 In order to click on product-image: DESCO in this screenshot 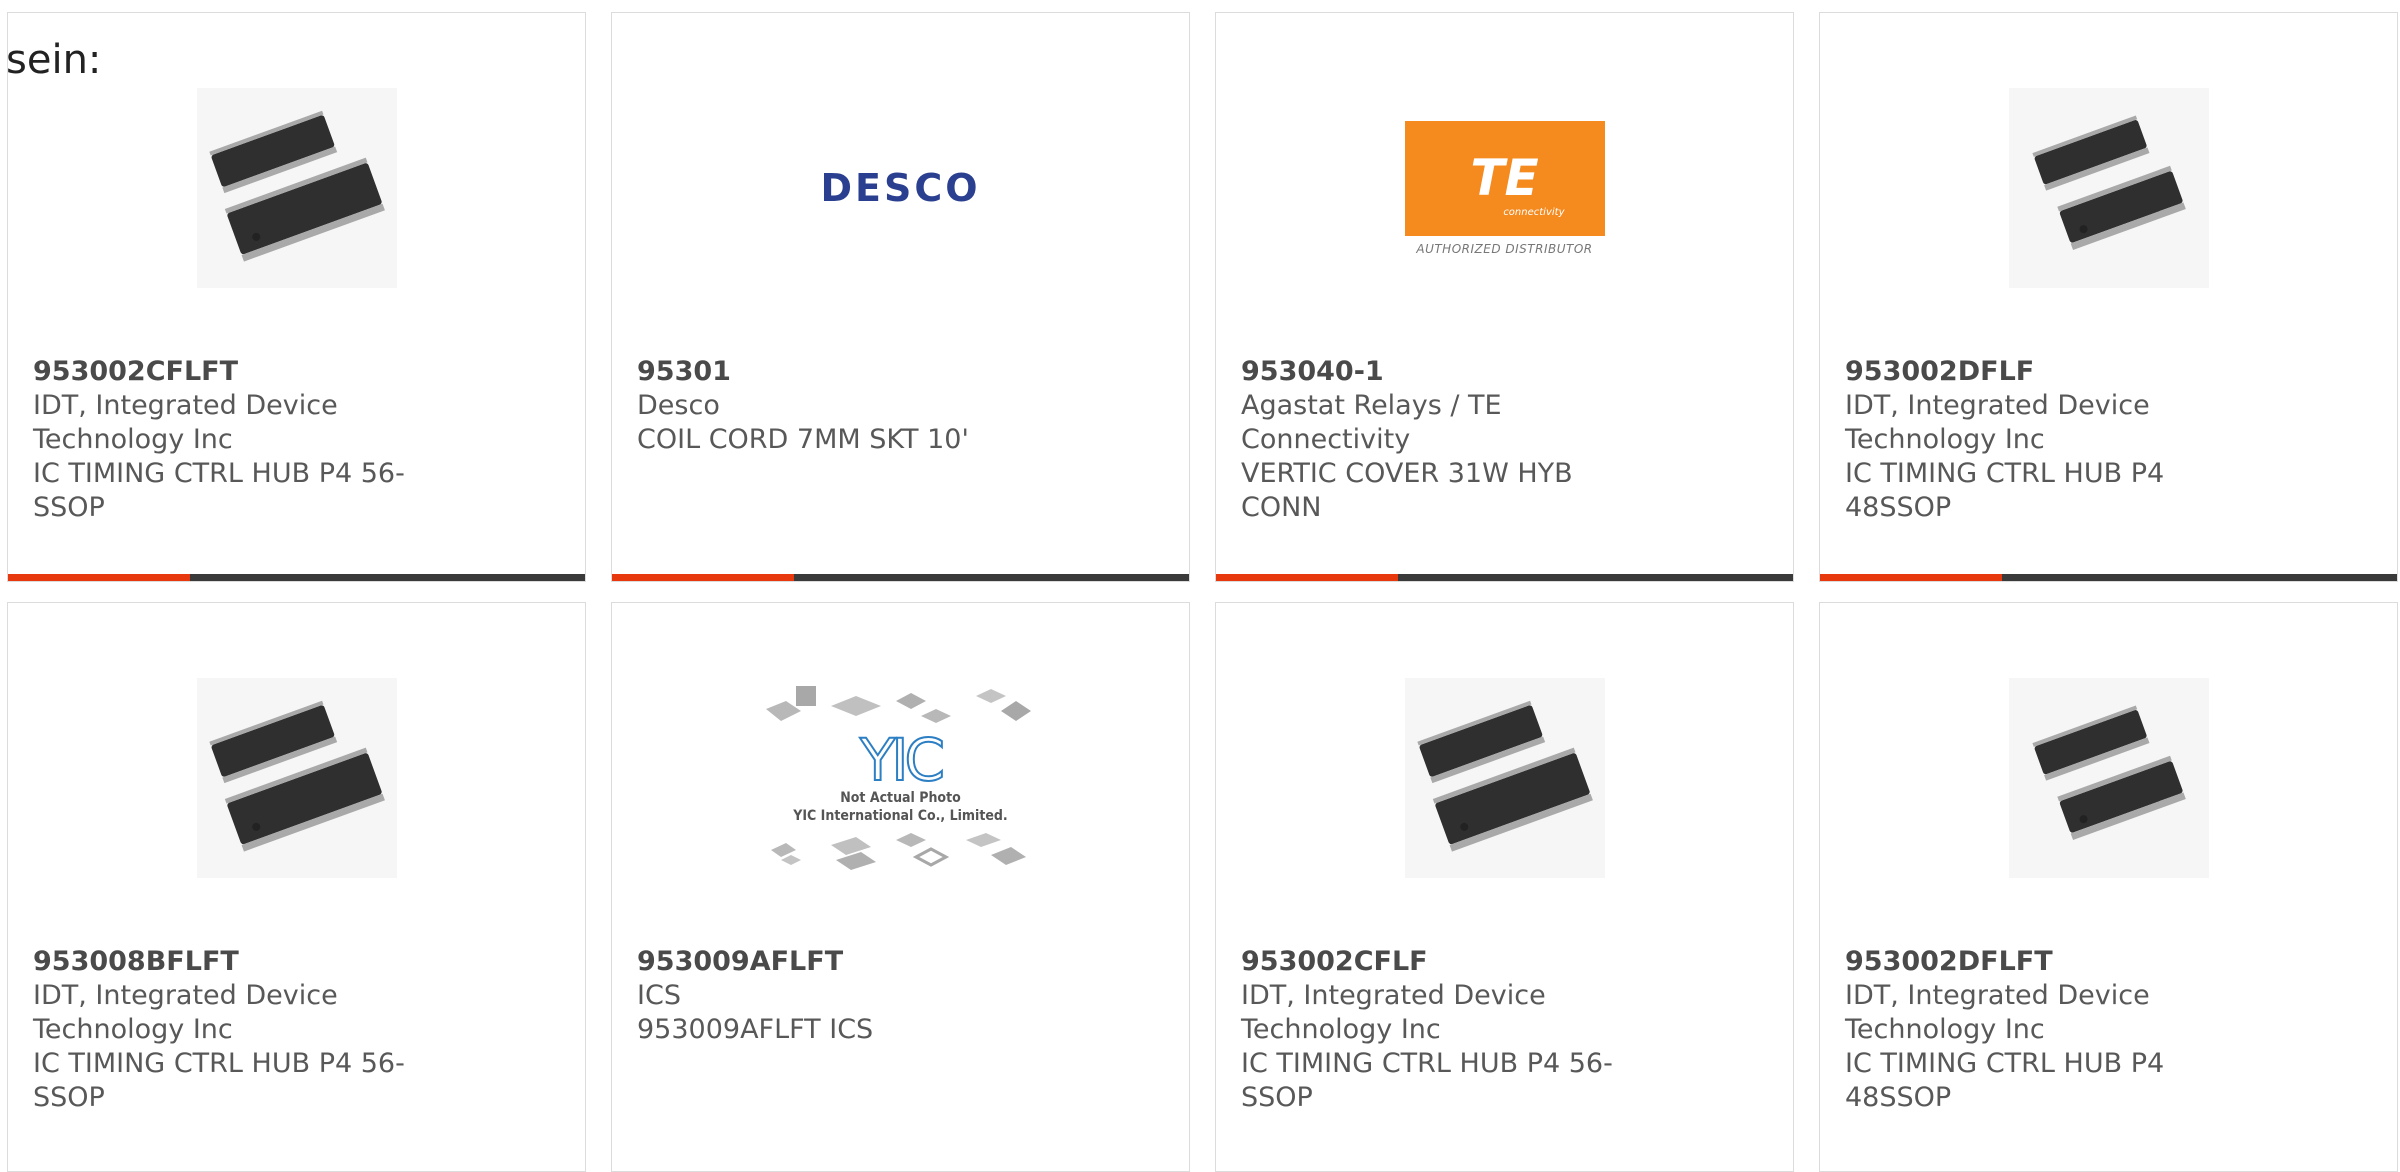, I will do `click(900, 188)`.